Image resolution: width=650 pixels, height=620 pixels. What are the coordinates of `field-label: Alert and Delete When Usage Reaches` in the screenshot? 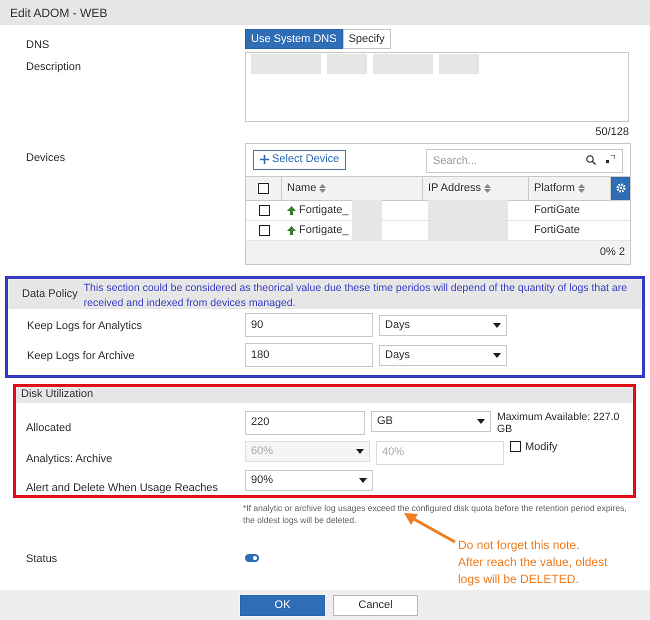 It's located at (122, 488).